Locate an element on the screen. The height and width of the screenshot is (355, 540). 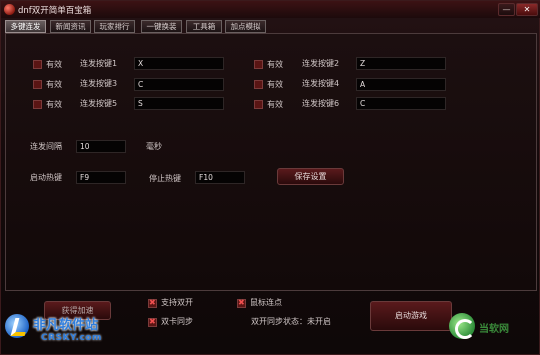
window-title: dnf双开简单百宝箱 is located at coordinates (55, 11).